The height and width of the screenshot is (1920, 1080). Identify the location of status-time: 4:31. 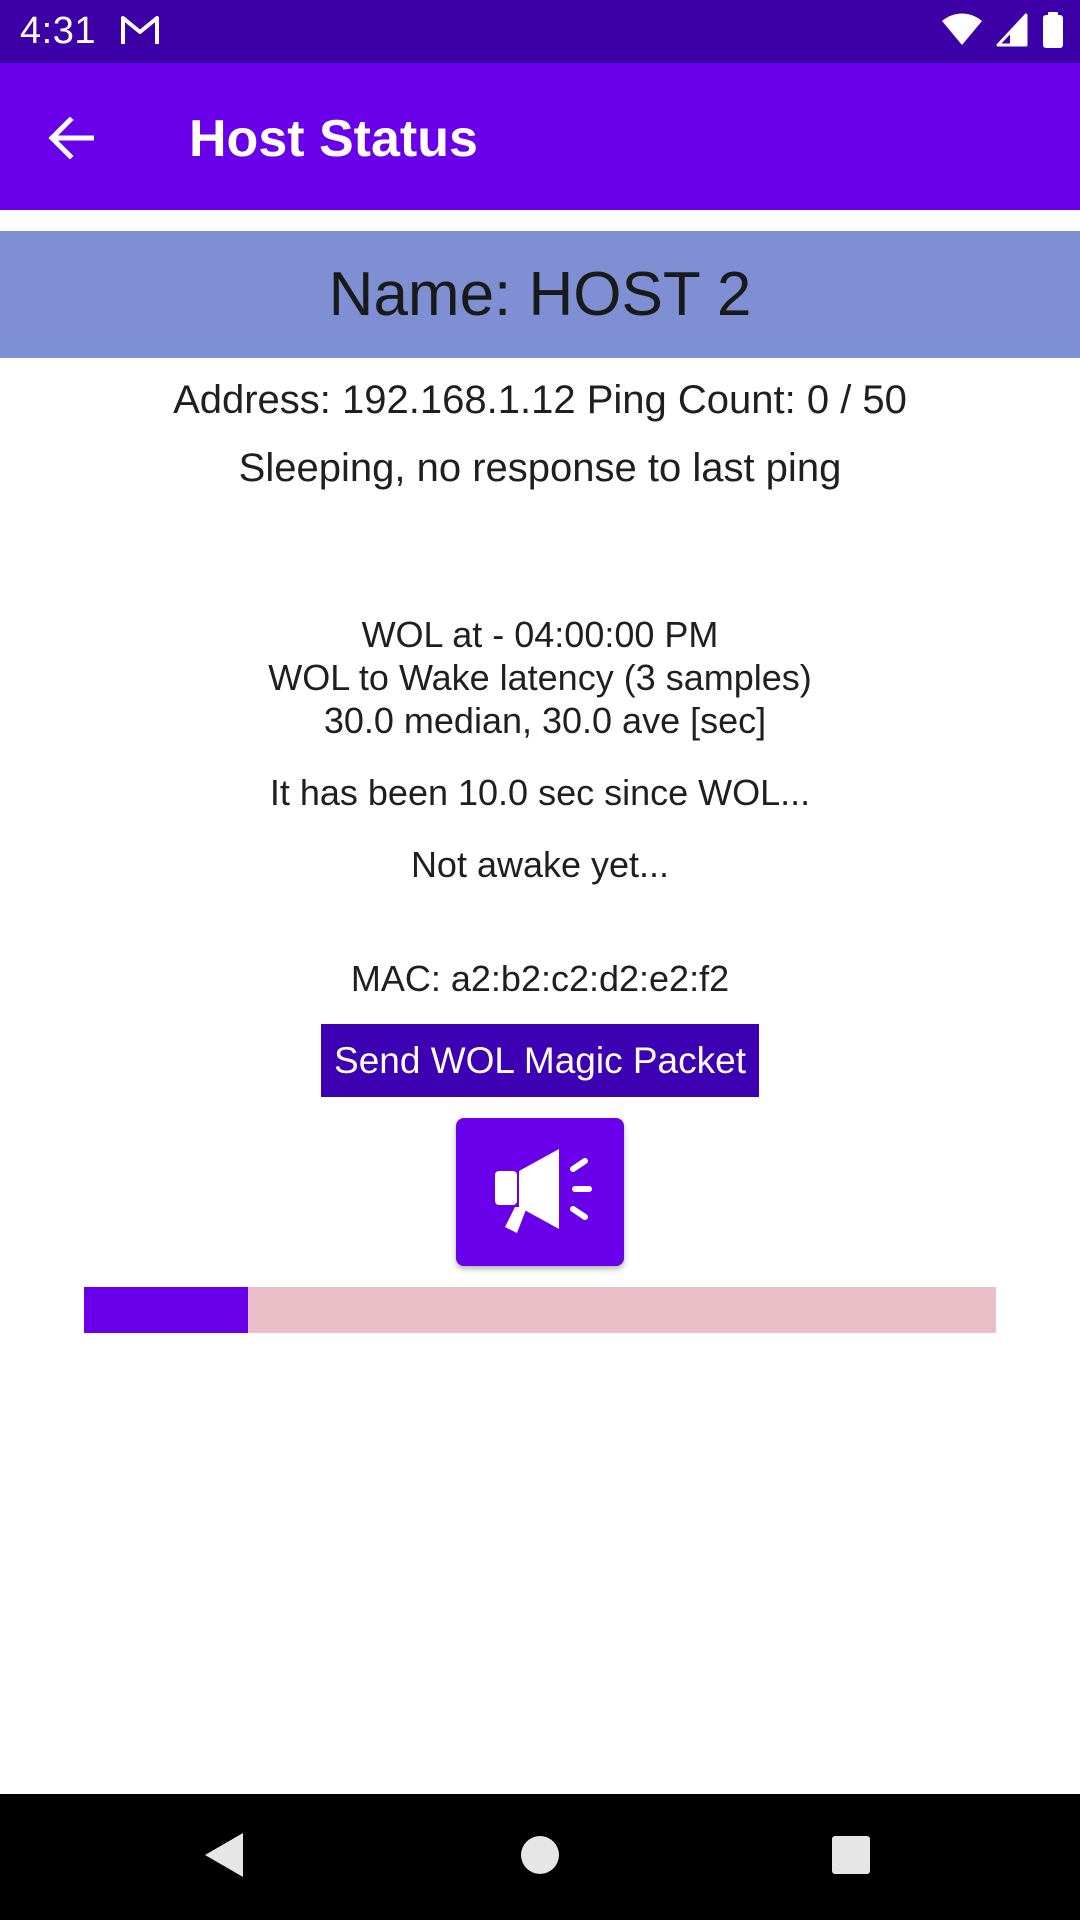
(58, 31).